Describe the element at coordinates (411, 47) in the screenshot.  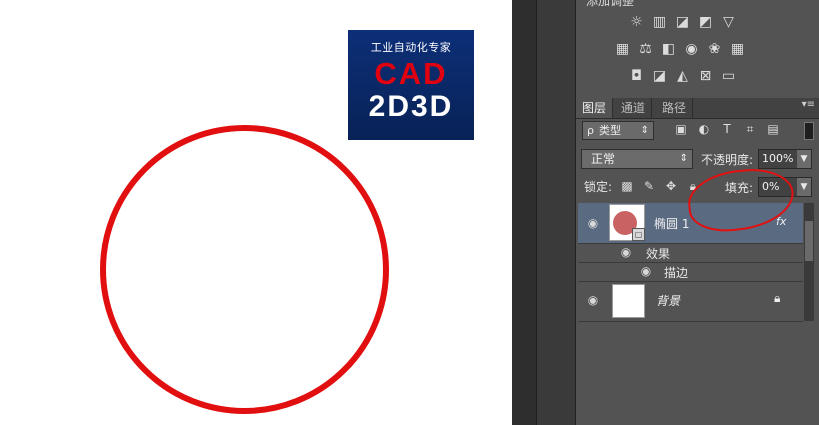
I see `logo-tagline: 工业自动化专家` at that location.